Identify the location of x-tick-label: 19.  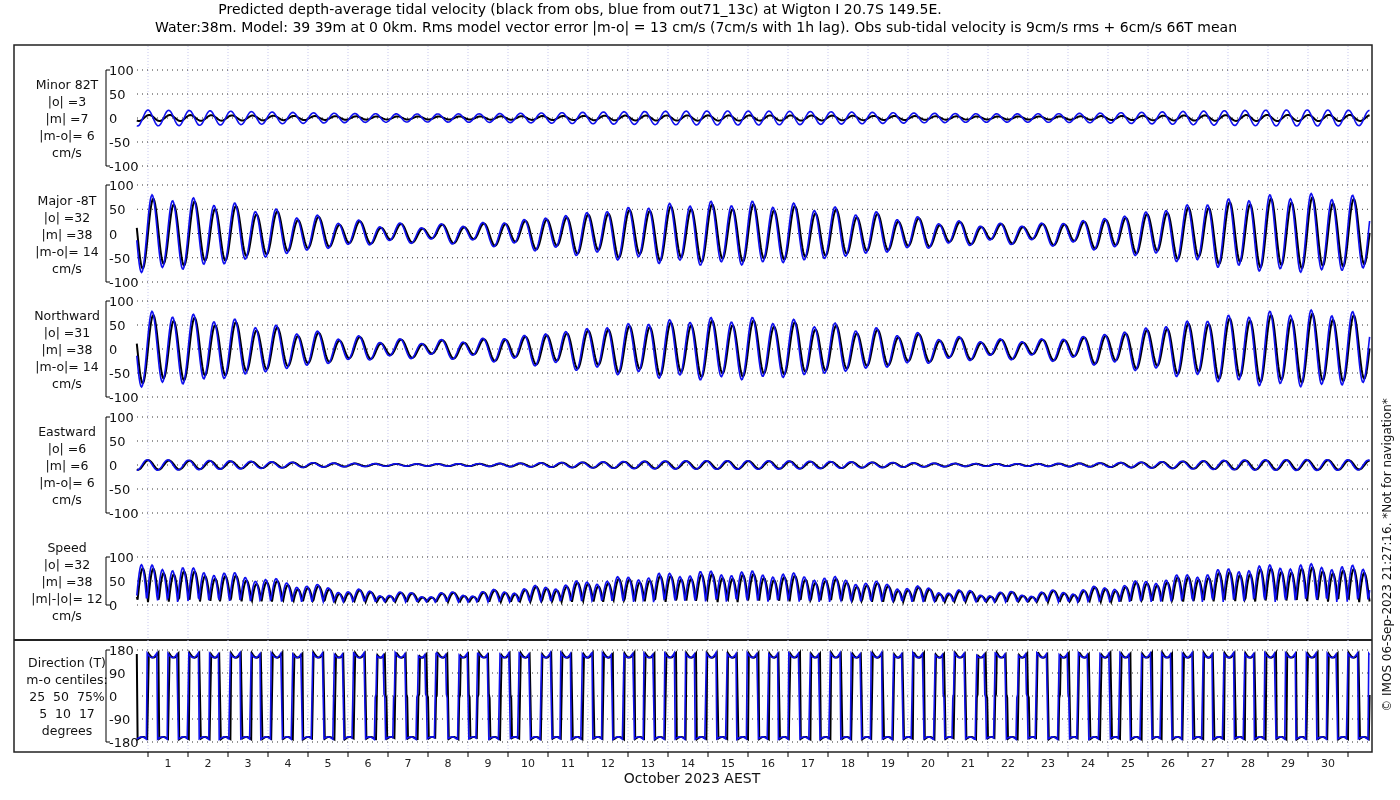
(888, 763).